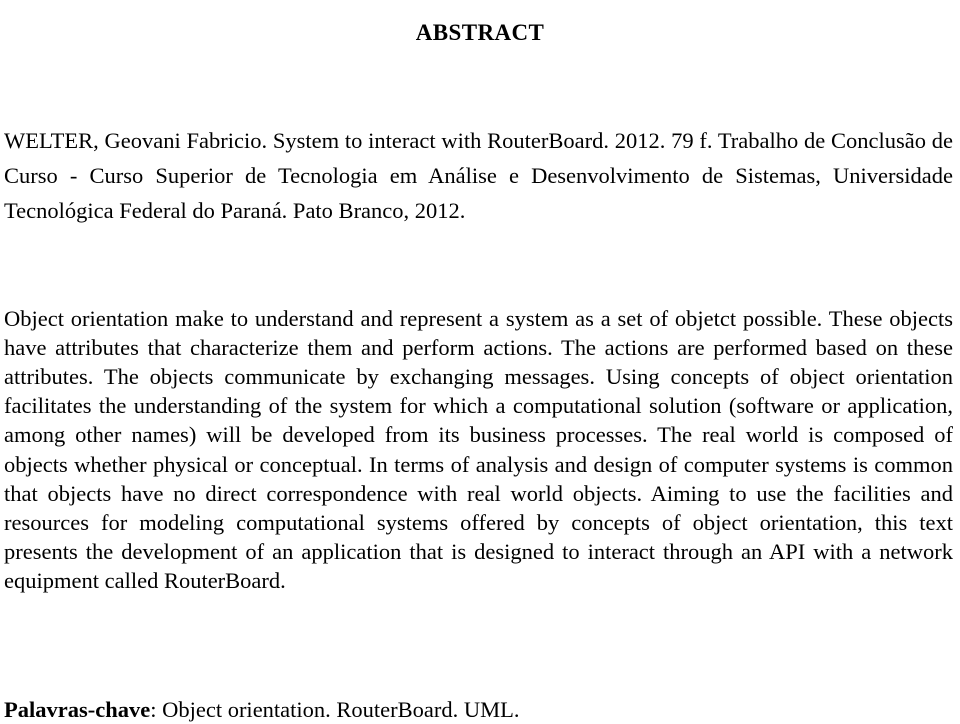 This screenshot has width=960, height=724. Describe the element at coordinates (77, 709) in the screenshot. I see `keywords-label: Palavras-chave` at that location.